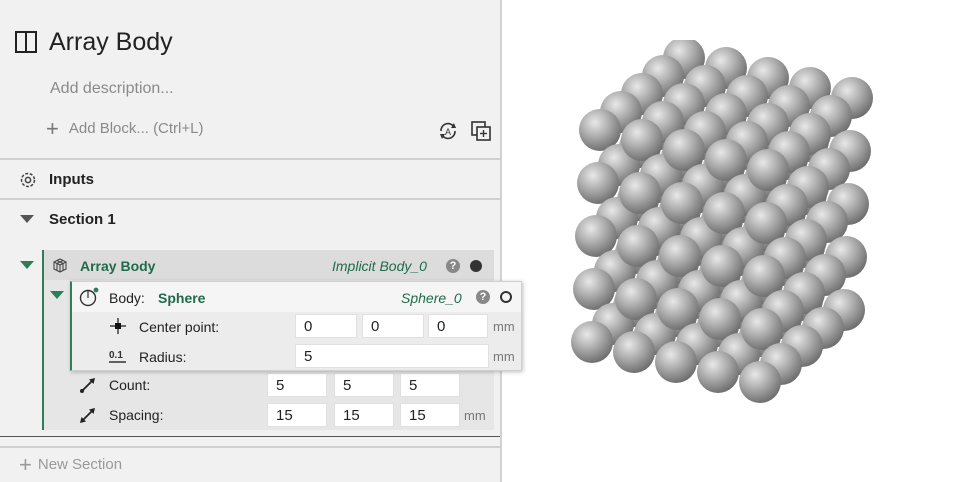  I want to click on spacing-unit: mm, so click(475, 415).